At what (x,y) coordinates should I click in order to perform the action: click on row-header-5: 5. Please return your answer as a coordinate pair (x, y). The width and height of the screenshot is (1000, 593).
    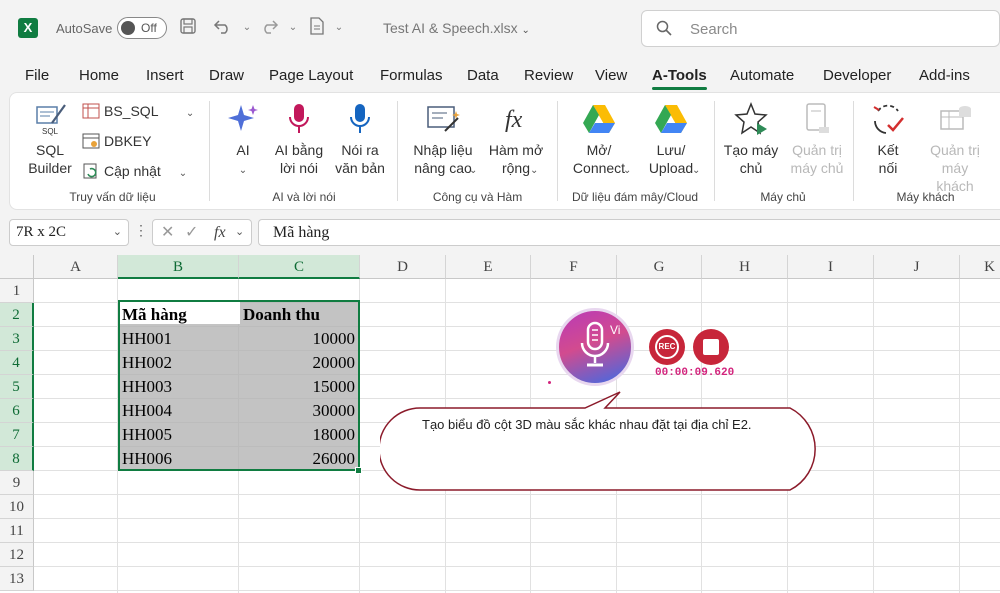
    Looking at the image, I should click on (17, 387).